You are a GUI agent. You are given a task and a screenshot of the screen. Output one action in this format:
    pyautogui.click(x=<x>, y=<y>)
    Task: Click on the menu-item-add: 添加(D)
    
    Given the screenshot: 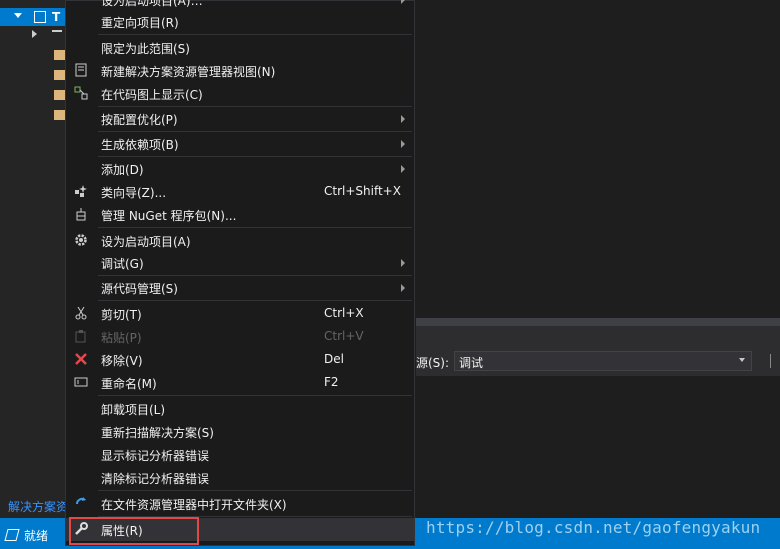 What is the action you would take?
    pyautogui.click(x=240, y=168)
    